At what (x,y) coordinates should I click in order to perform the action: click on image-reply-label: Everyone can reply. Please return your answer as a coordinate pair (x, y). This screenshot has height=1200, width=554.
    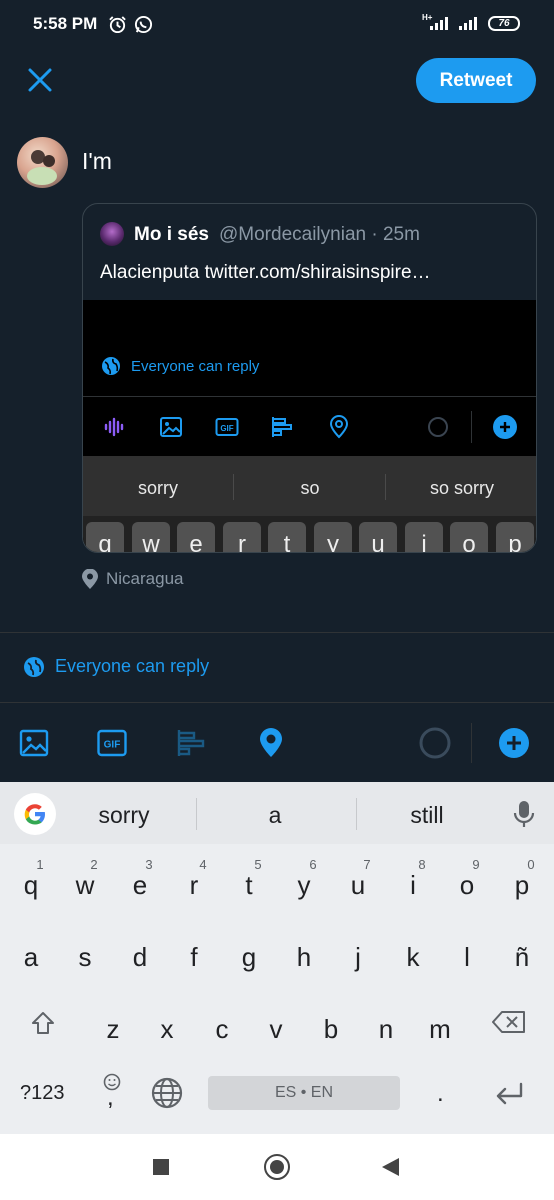
    Looking at the image, I should click on (195, 366).